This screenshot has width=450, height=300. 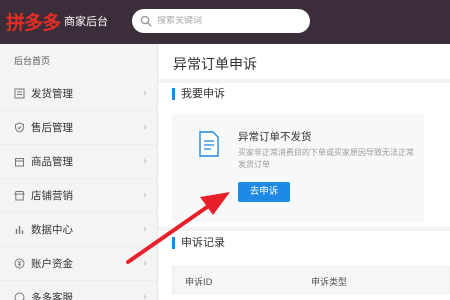 I want to click on sidebar-item-label: 商品管理, so click(x=52, y=162).